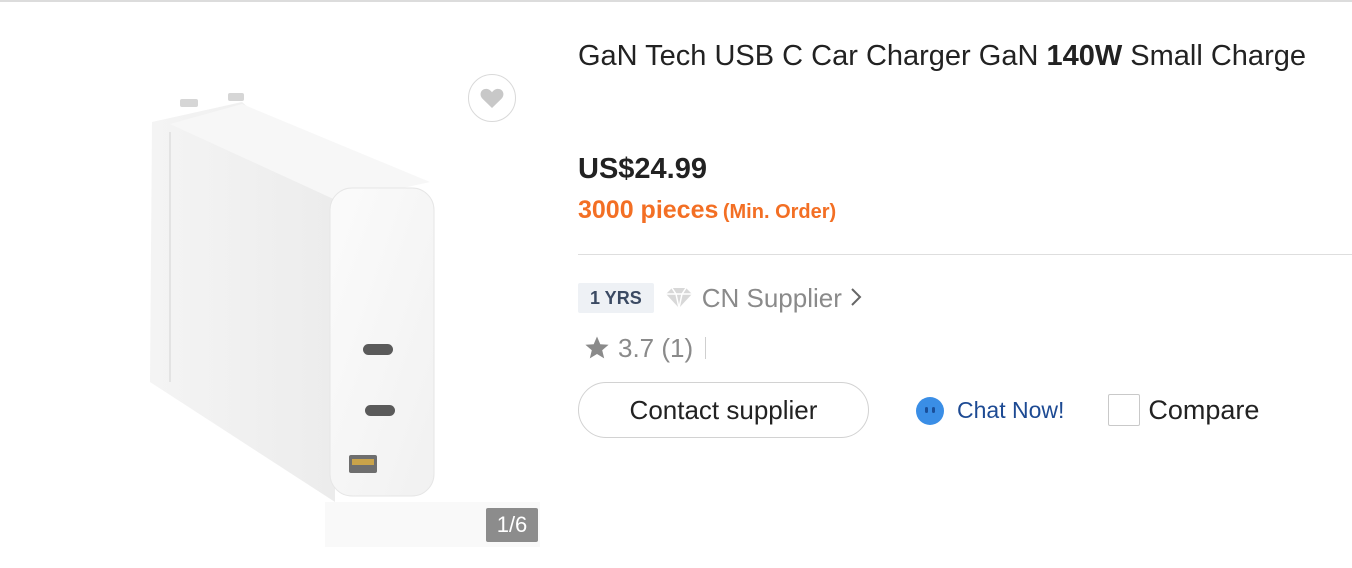 This screenshot has height=568, width=1352. Describe the element at coordinates (930, 411) in the screenshot. I see `chat-bubble-icon` at that location.